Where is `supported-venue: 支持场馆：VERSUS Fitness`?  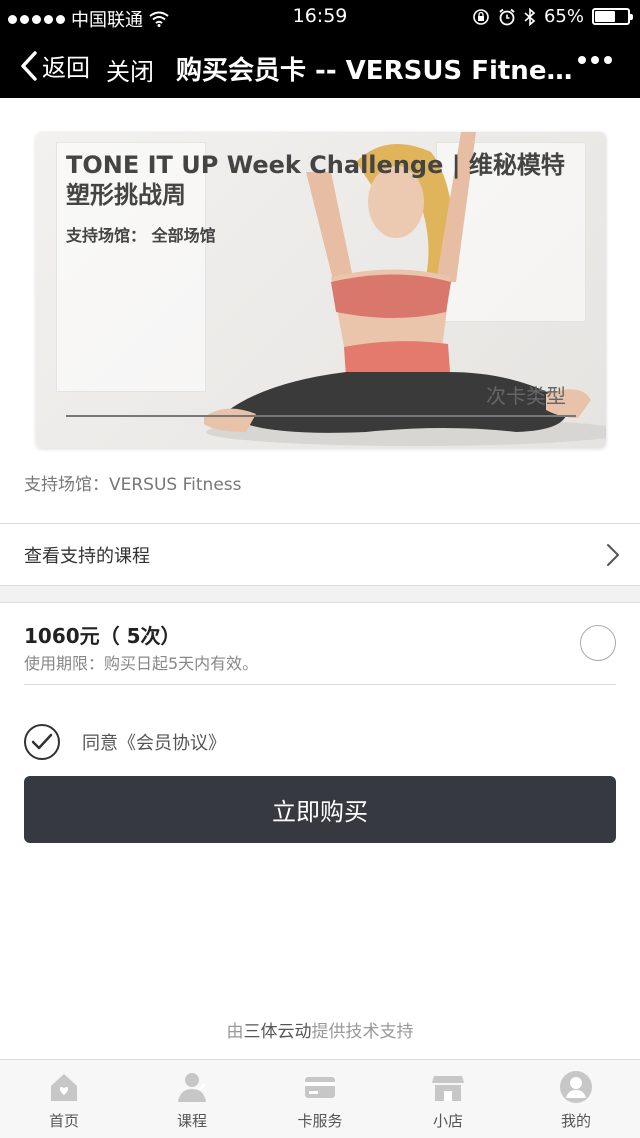
supported-venue: 支持场馆：VERSUS Fitness is located at coordinates (133, 485).